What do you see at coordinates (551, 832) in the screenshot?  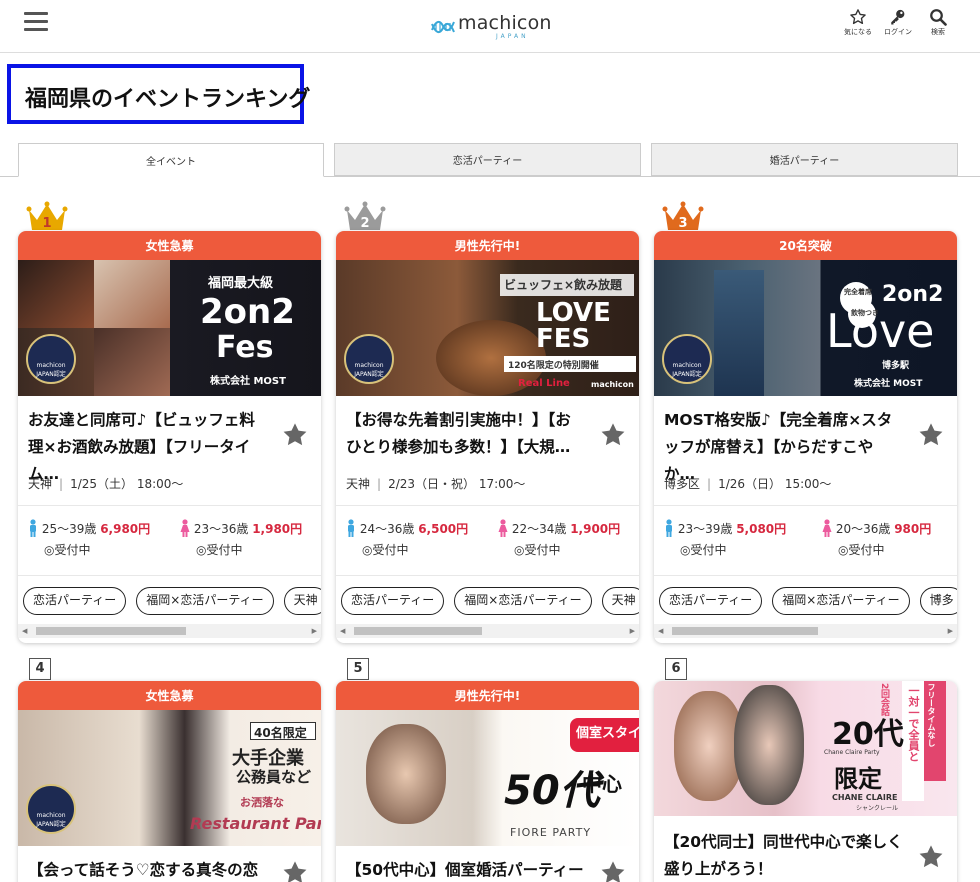 I see `image-text: FIORE PARTY` at bounding box center [551, 832].